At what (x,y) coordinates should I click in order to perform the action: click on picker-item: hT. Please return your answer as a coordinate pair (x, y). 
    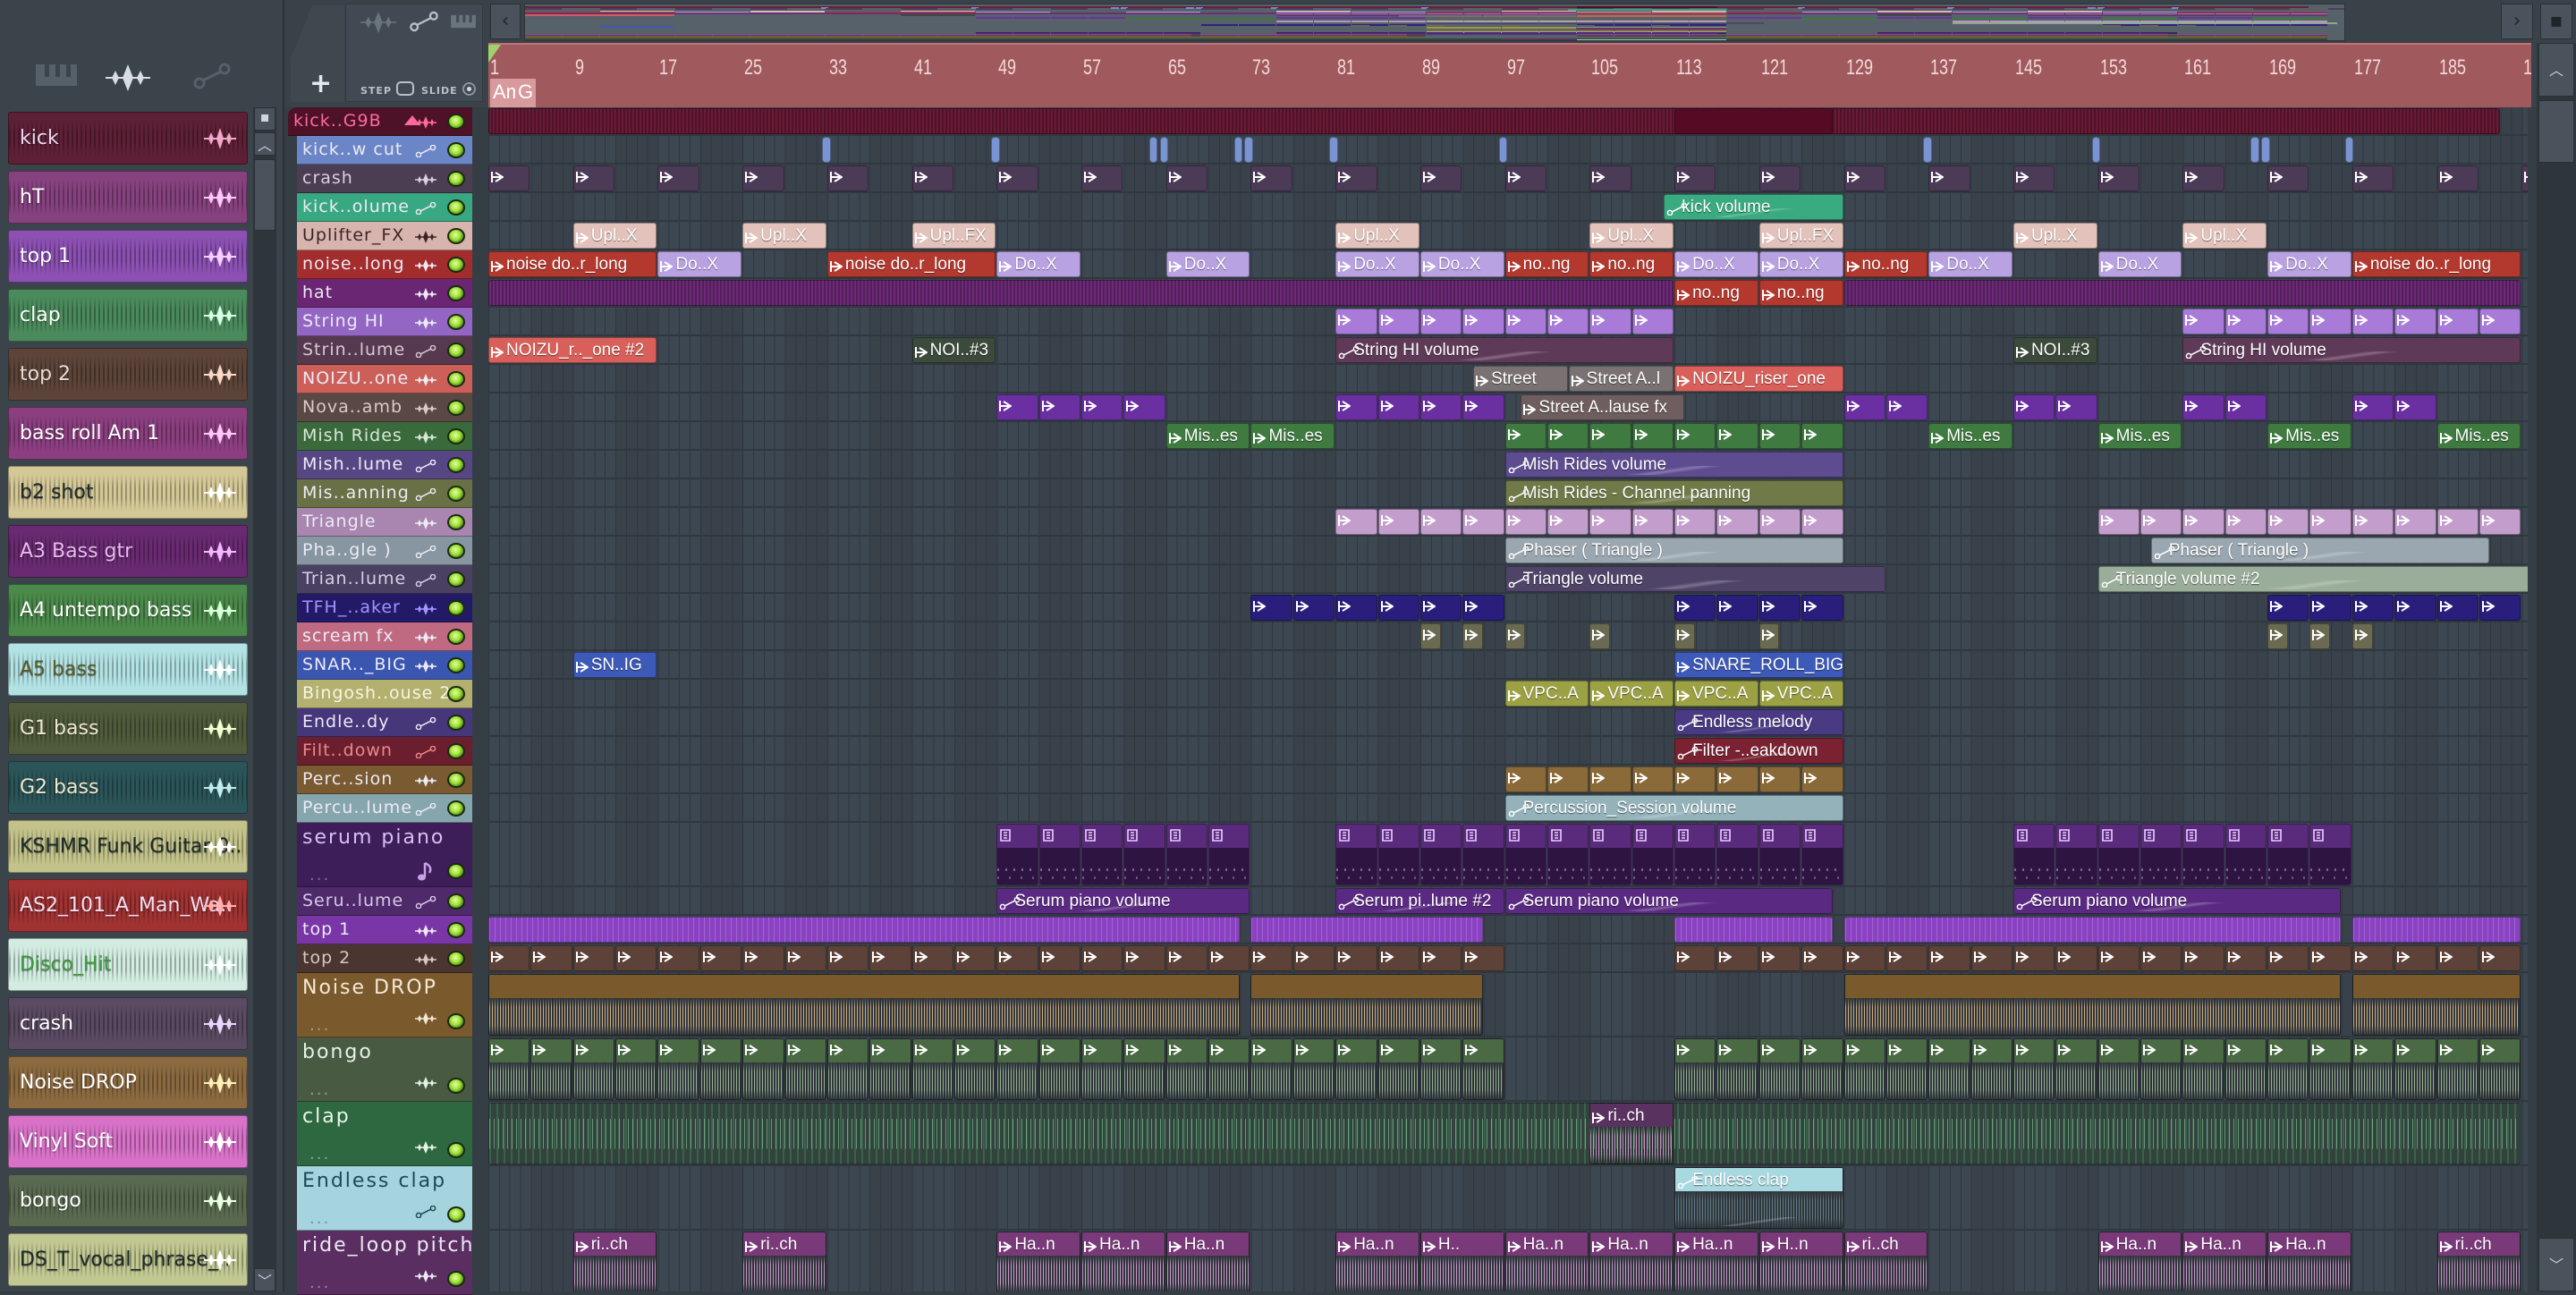
    Looking at the image, I should click on (128, 197).